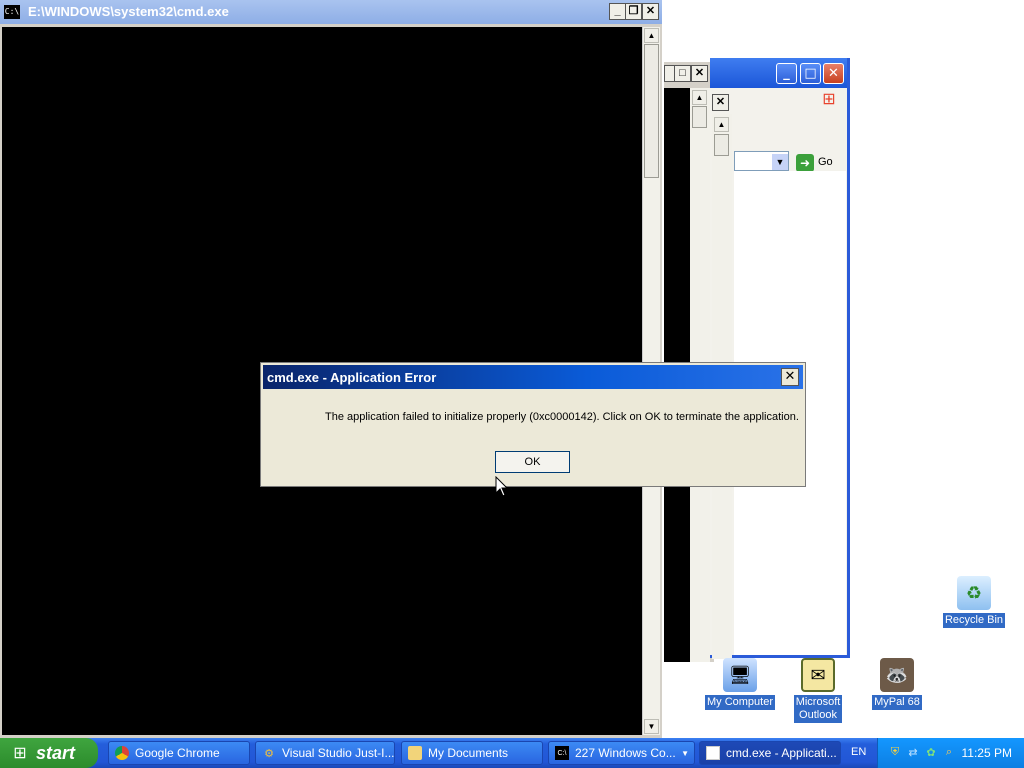 This screenshot has width=1024, height=768. I want to click on chrome-icon, so click(122, 753).